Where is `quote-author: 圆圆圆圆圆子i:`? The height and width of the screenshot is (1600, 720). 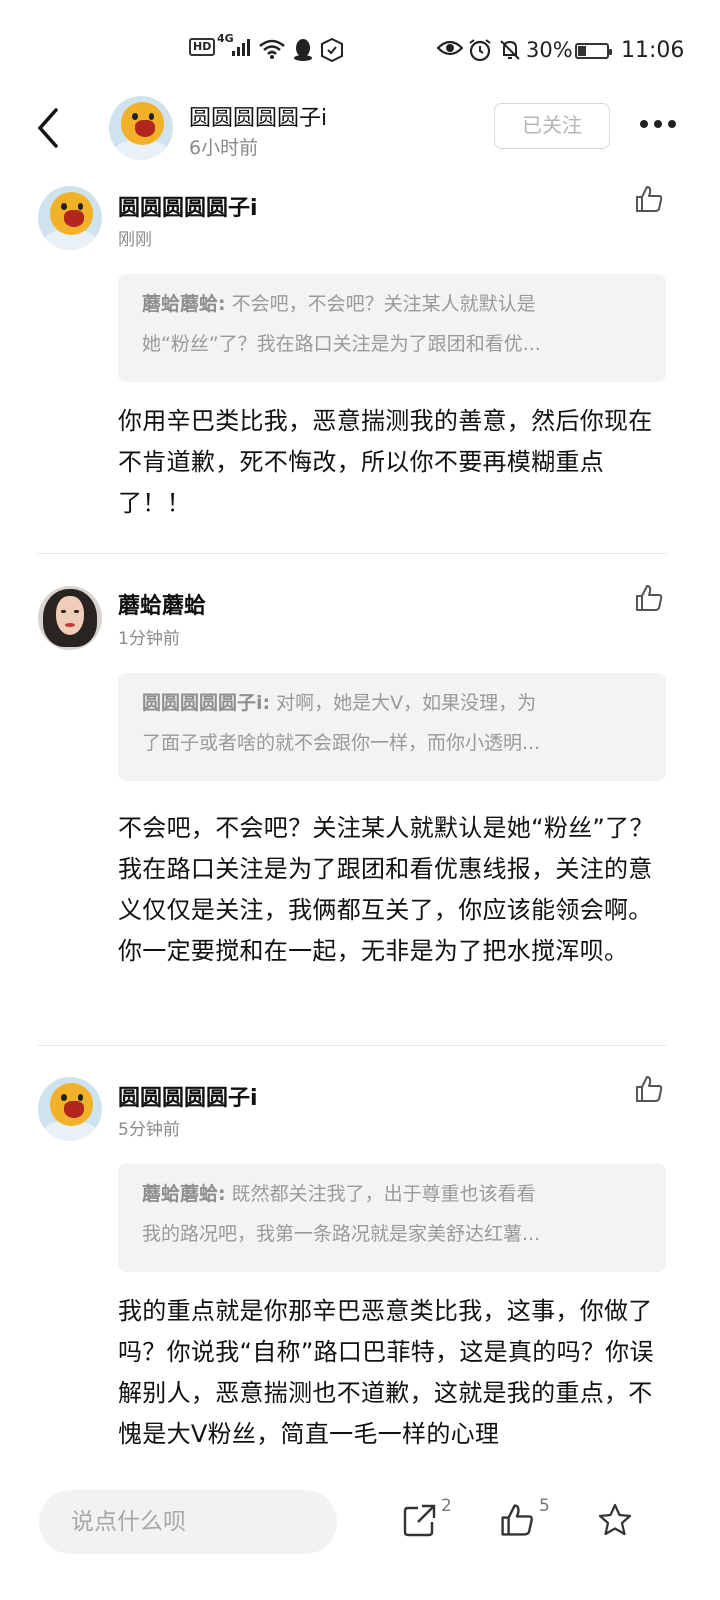
quote-author: 圆圆圆圆圆子i: is located at coordinates (206, 703).